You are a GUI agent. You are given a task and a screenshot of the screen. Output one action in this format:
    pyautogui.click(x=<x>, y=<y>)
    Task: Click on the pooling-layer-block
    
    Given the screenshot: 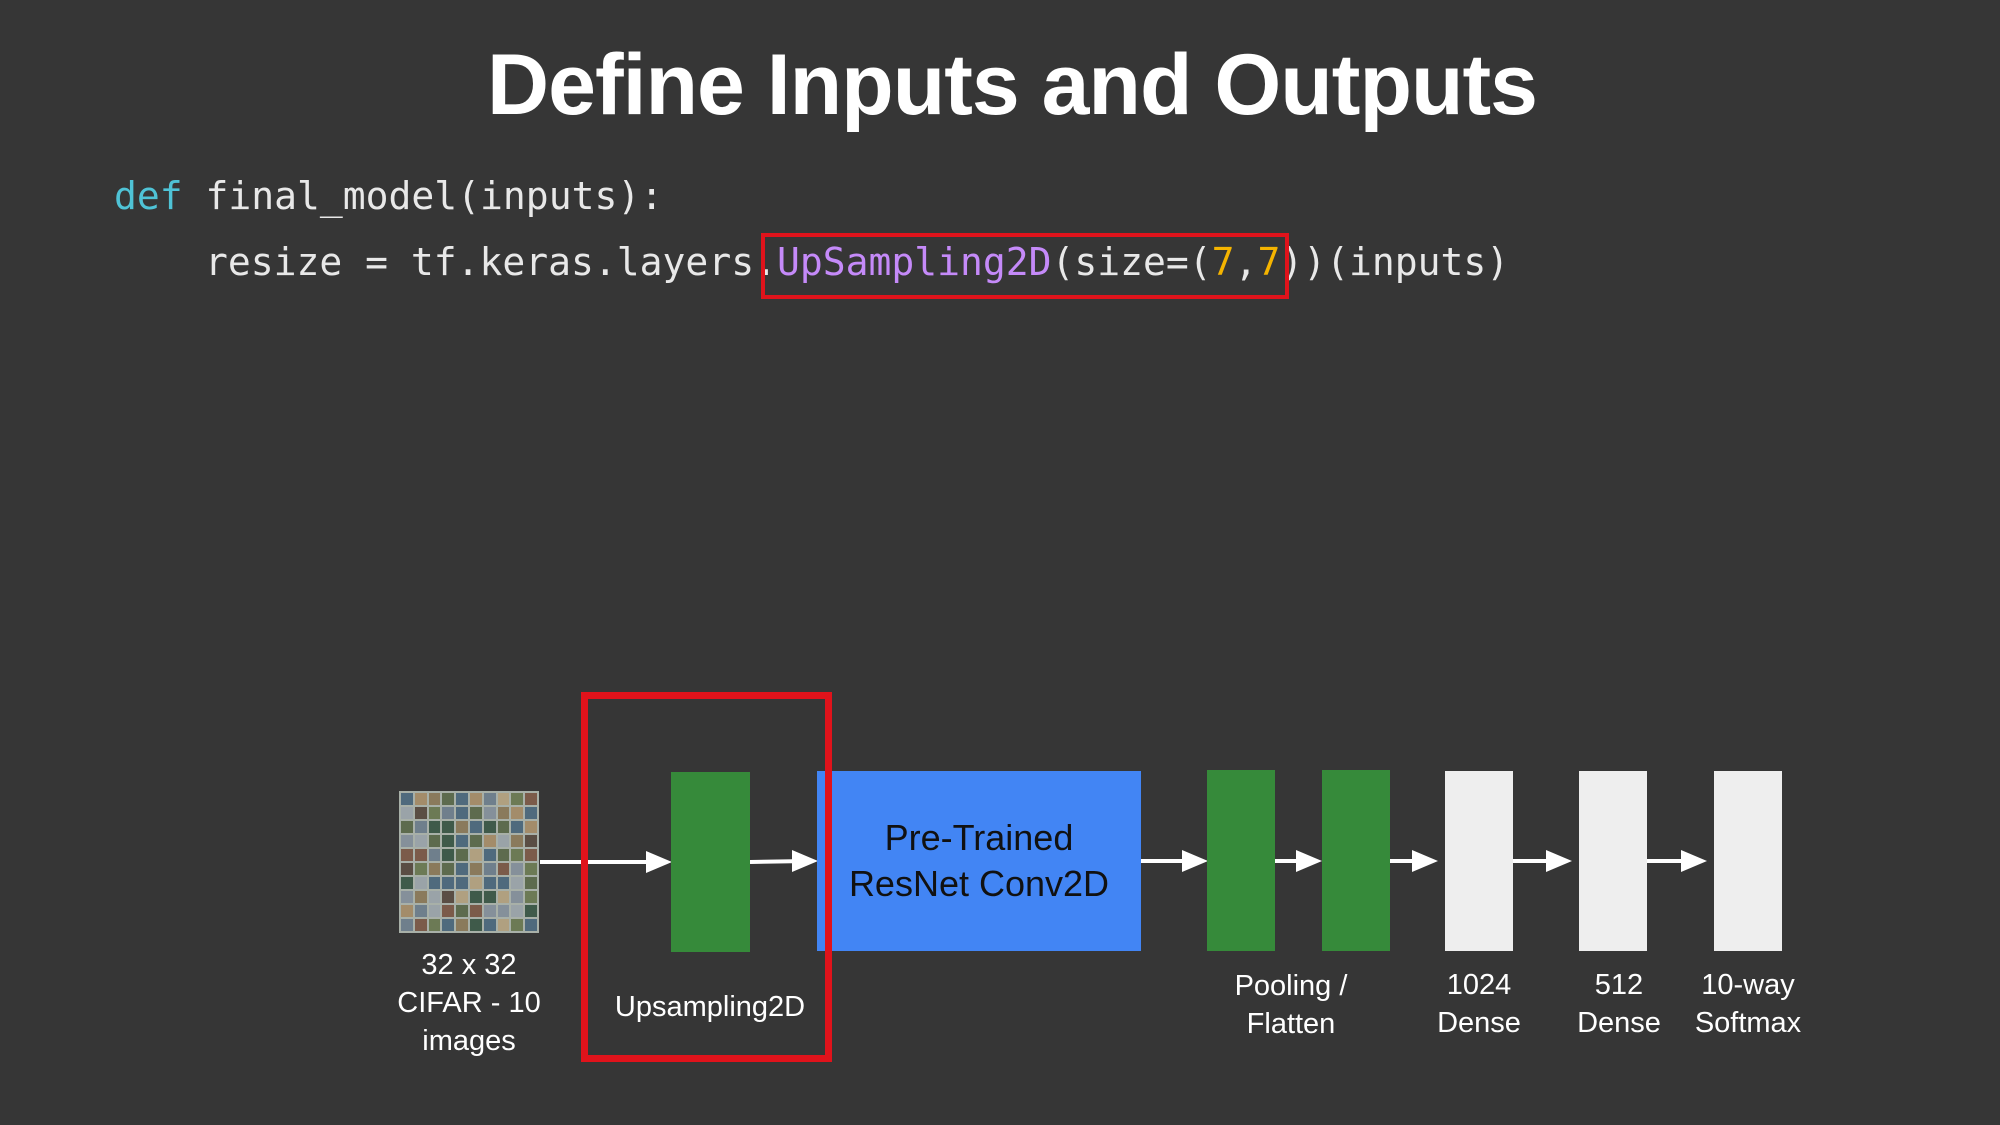 What is the action you would take?
    pyautogui.click(x=1241, y=860)
    